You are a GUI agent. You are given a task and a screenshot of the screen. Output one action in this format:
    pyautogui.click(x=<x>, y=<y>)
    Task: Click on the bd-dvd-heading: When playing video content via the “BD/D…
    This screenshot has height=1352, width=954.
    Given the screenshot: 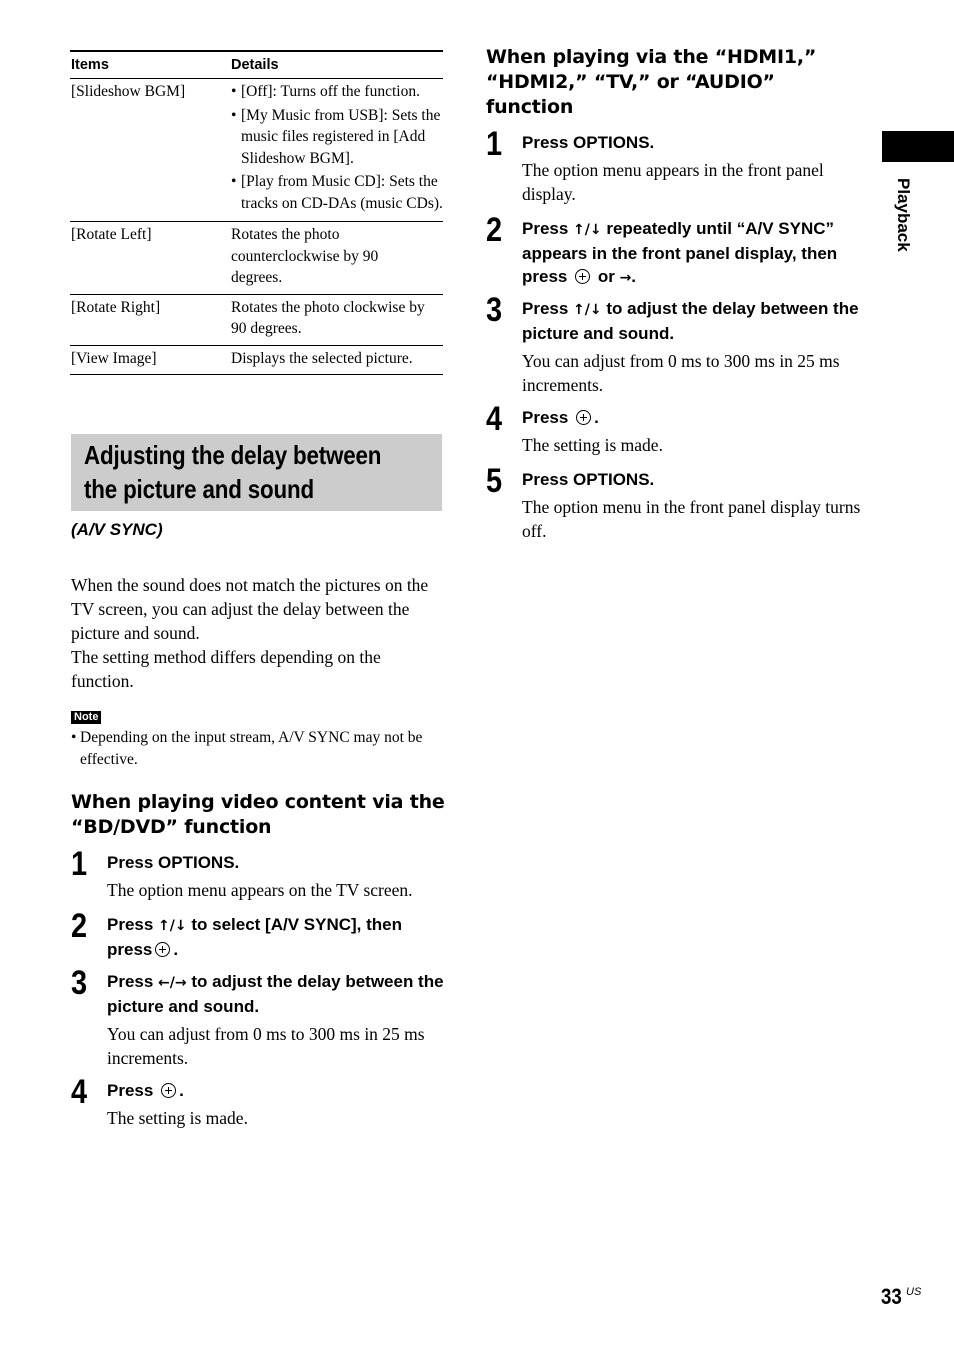 What is the action you would take?
    pyautogui.click(x=258, y=814)
    